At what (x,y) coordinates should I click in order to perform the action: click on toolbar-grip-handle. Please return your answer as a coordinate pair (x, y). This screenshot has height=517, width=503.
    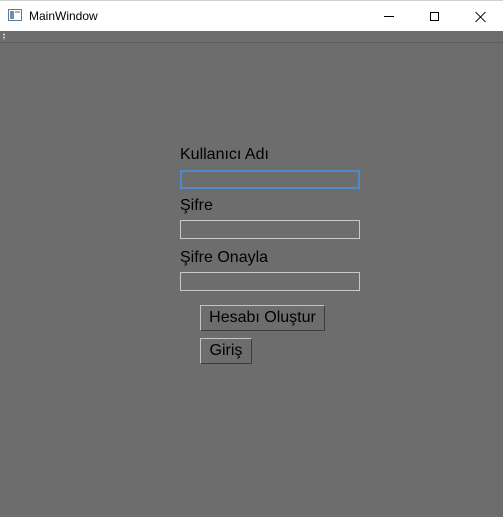
    Looking at the image, I should click on (4, 36).